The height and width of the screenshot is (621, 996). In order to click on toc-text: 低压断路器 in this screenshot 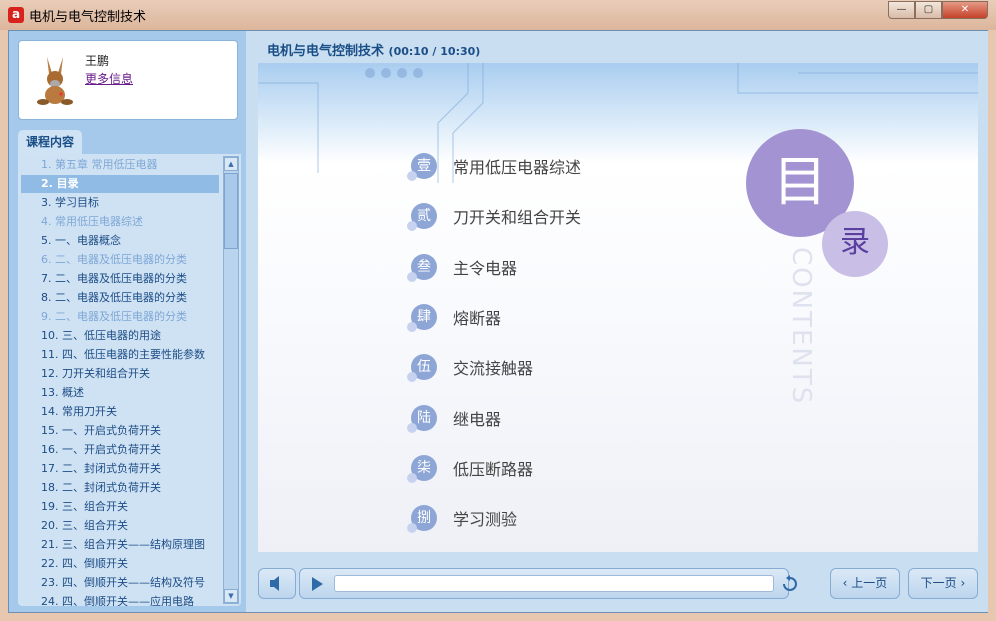, I will do `click(493, 469)`.